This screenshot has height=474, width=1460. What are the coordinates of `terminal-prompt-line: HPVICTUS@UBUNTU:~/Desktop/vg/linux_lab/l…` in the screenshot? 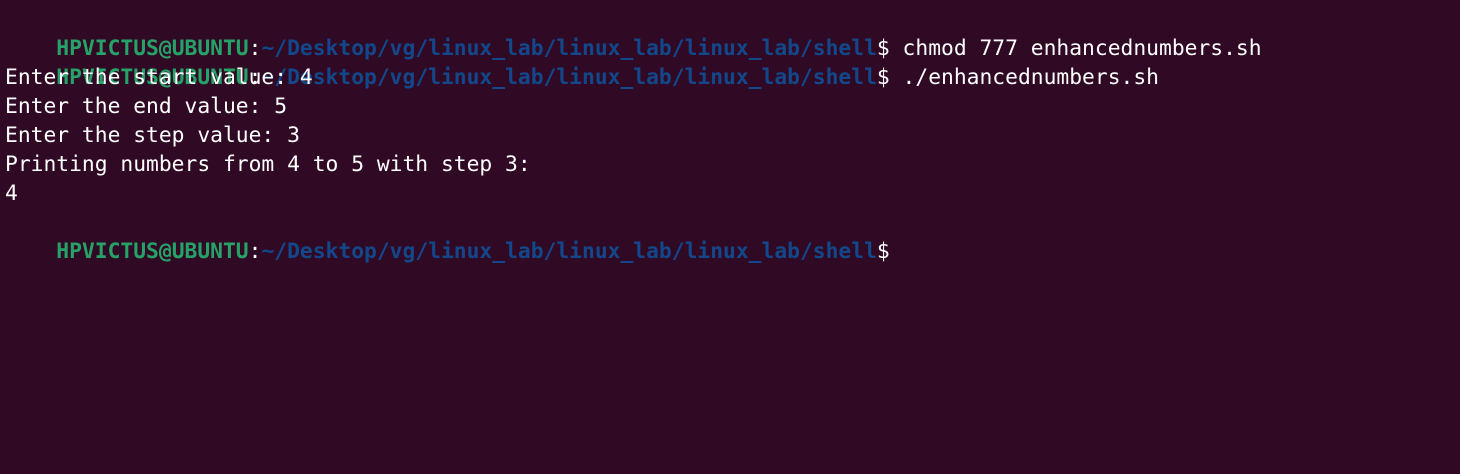 It's located at (732, 33).